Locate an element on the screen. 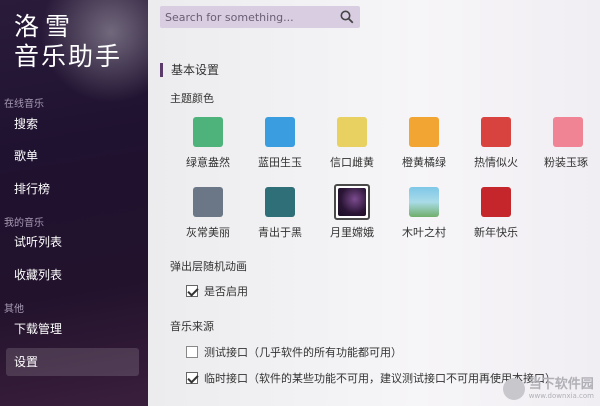  popup-anim-option: 是否启用 is located at coordinates (226, 291).